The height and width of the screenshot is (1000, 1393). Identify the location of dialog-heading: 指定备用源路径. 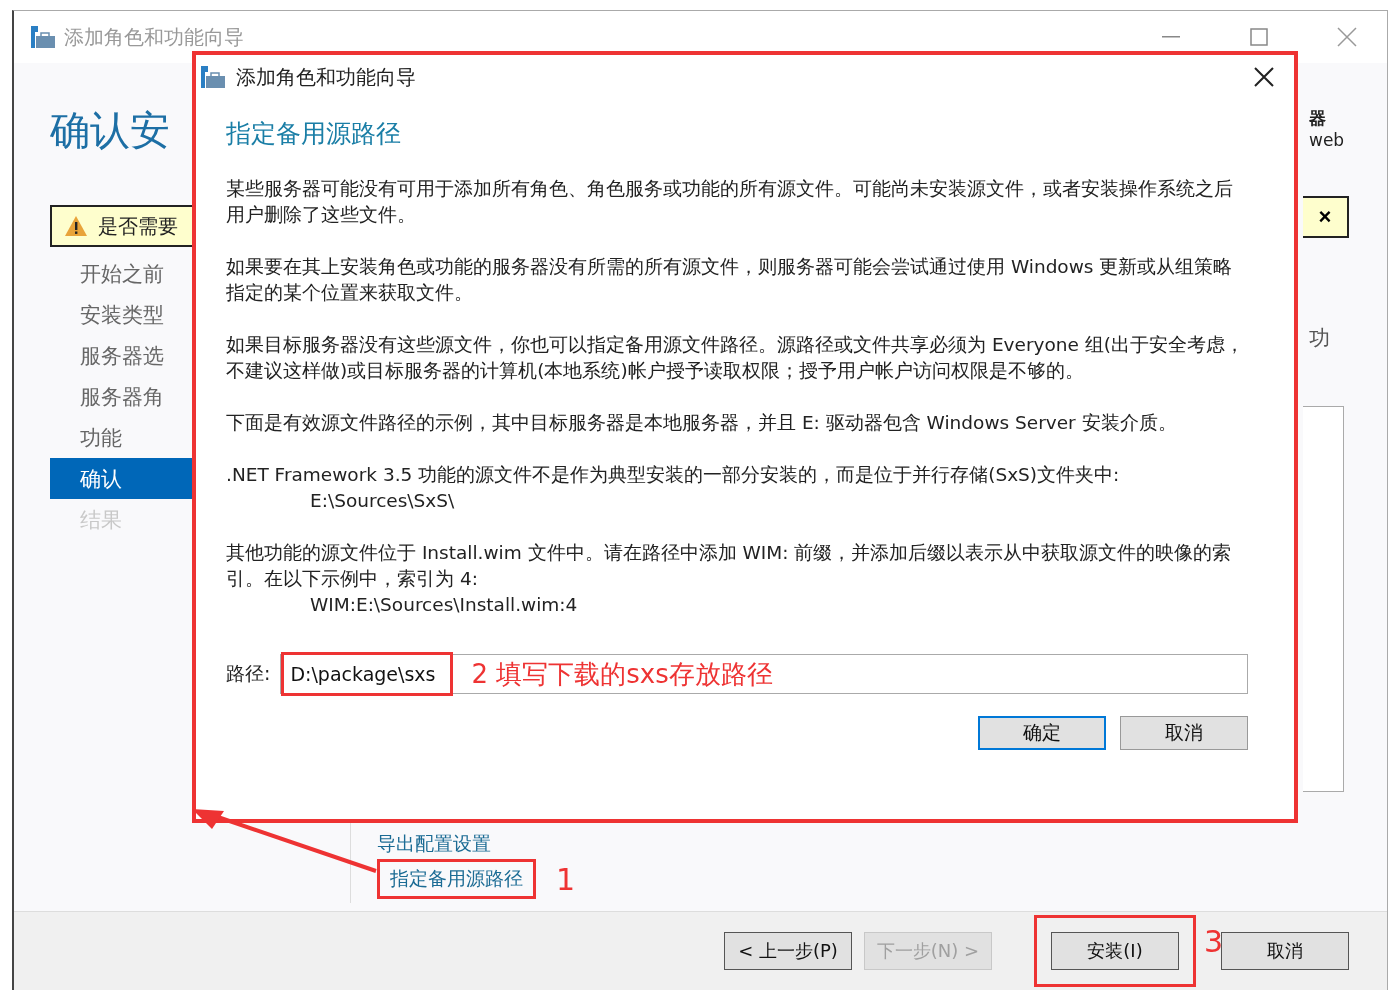
(314, 134).